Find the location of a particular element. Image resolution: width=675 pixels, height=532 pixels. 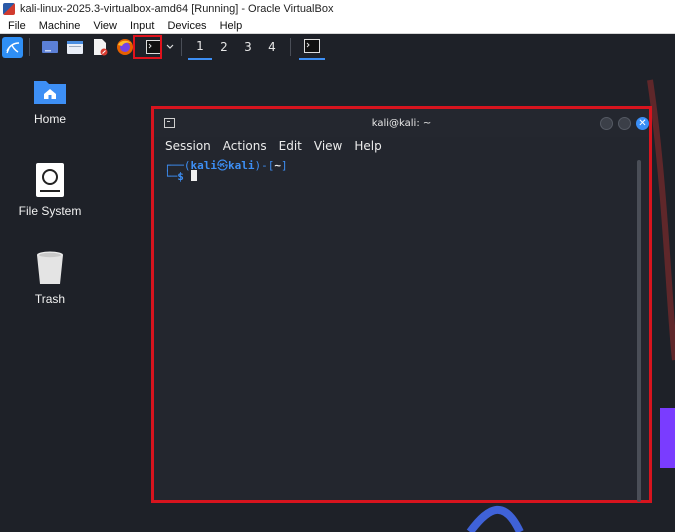

taskbar-terminal-button is located at coordinates (312, 47).